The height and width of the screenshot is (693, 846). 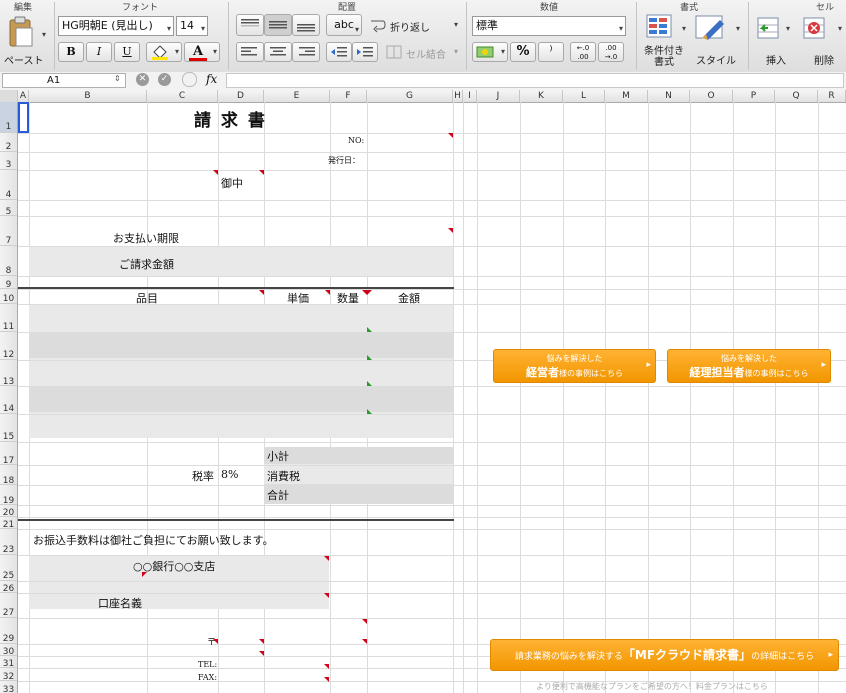 What do you see at coordinates (8, 605) in the screenshot?
I see `row-header: 27` at bounding box center [8, 605].